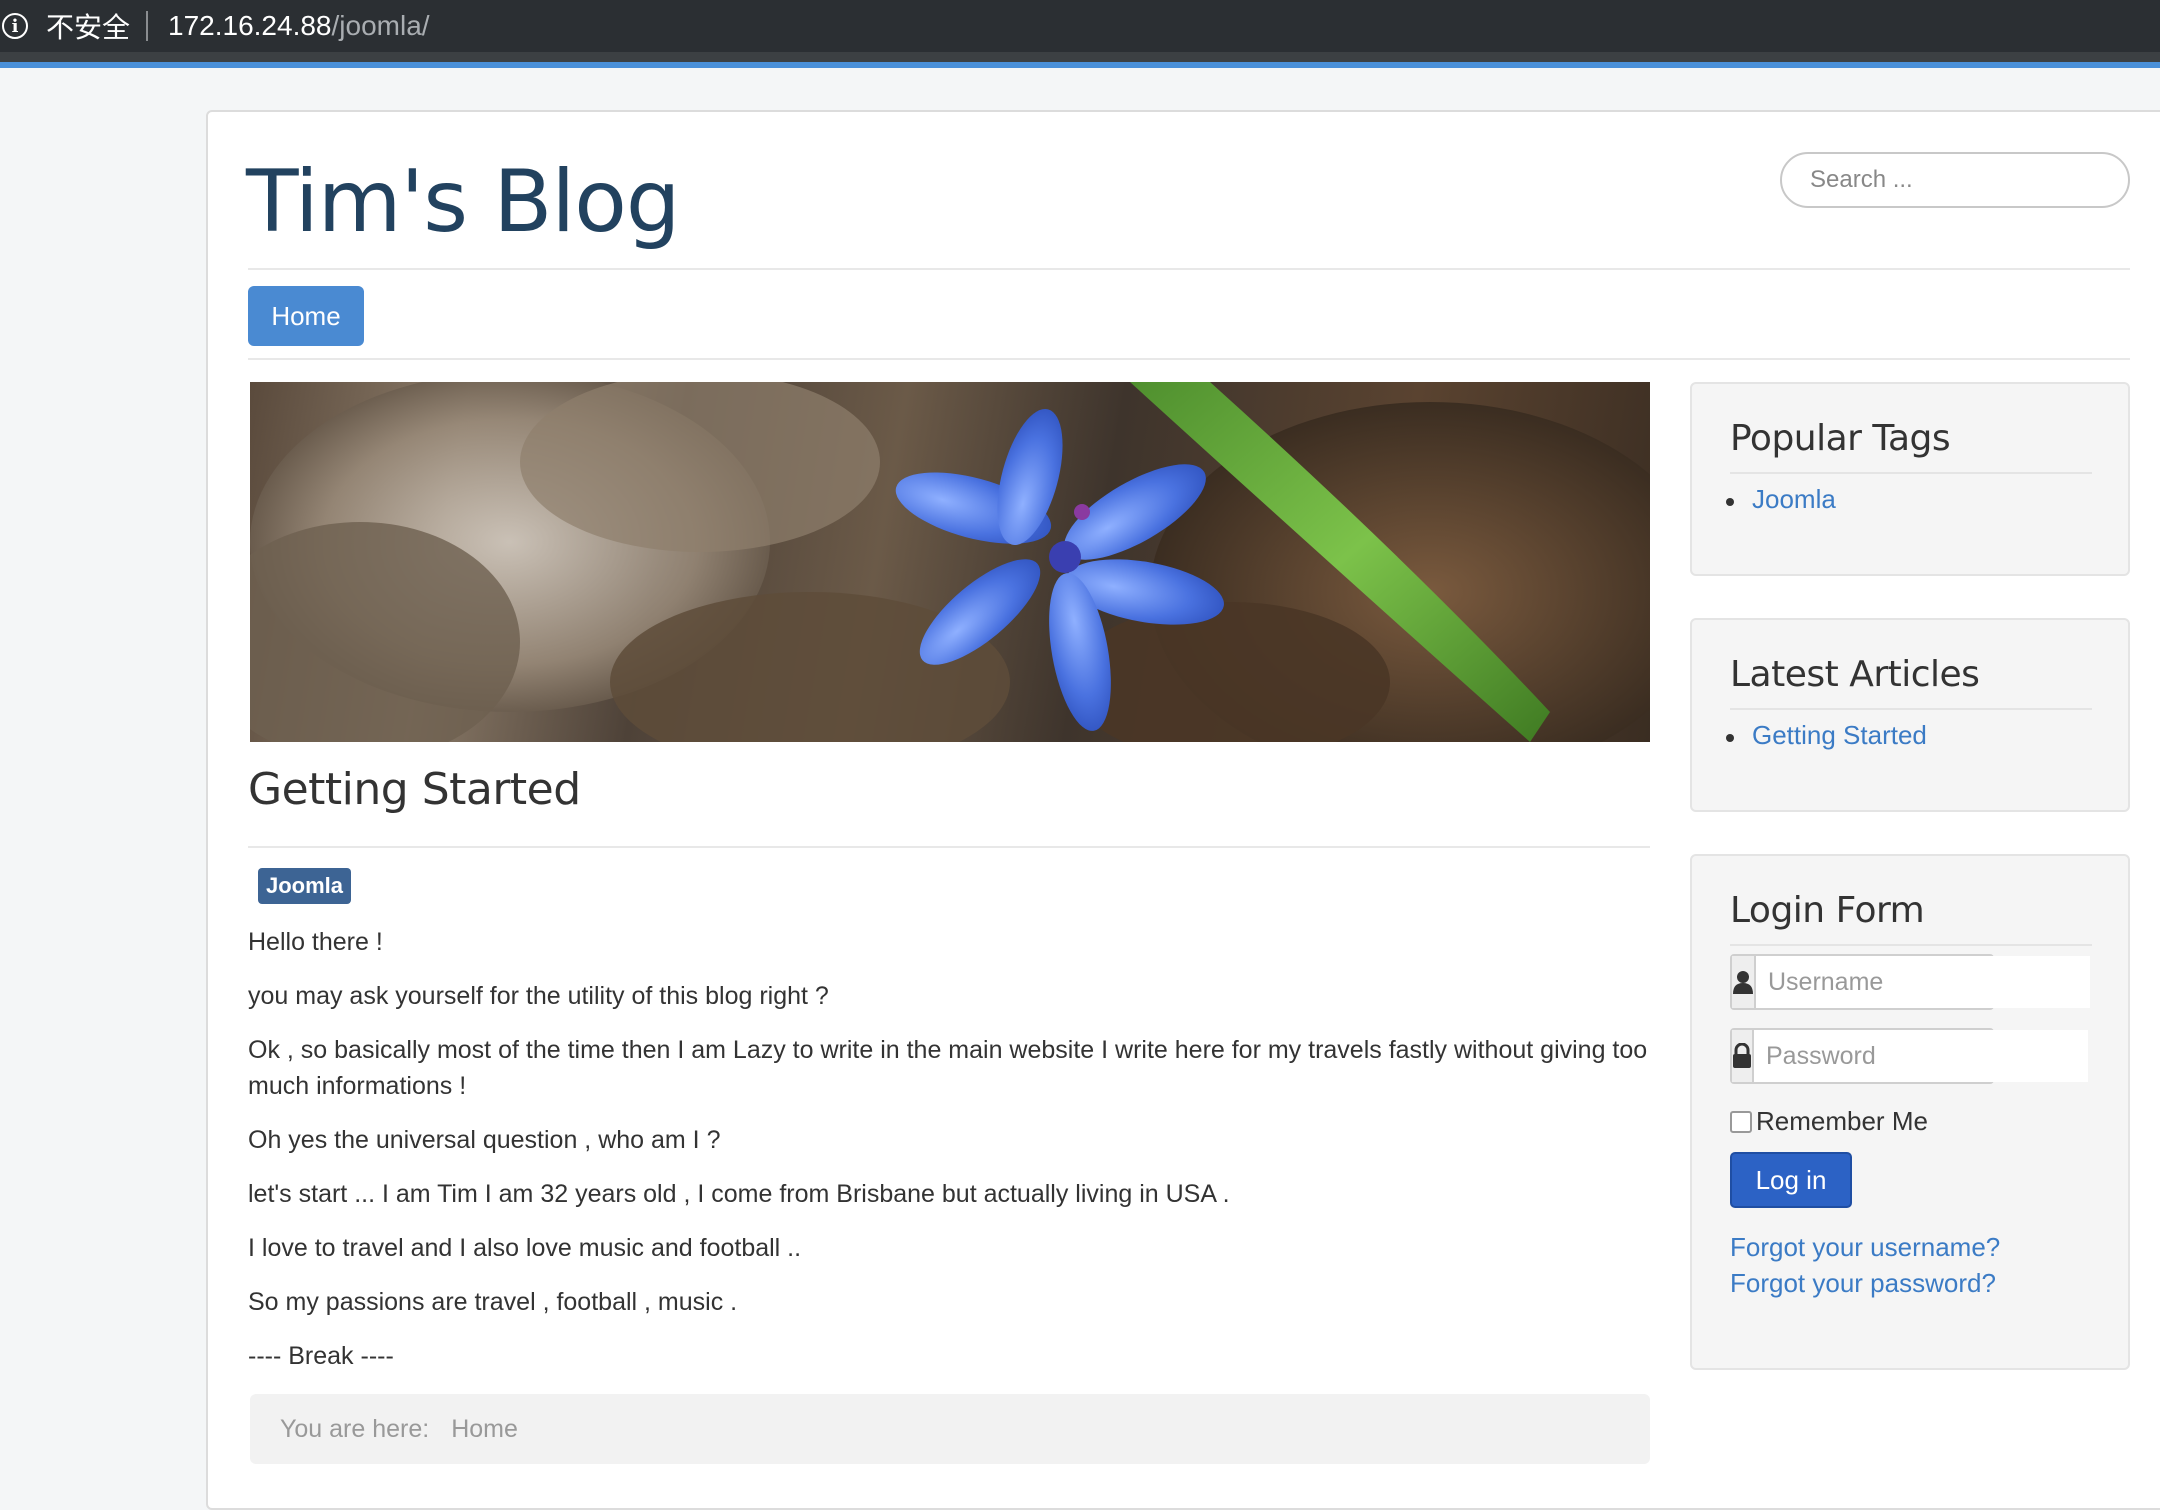 The width and height of the screenshot is (2160, 1510). What do you see at coordinates (380, 25) in the screenshot?
I see `url-path: /joomla/` at bounding box center [380, 25].